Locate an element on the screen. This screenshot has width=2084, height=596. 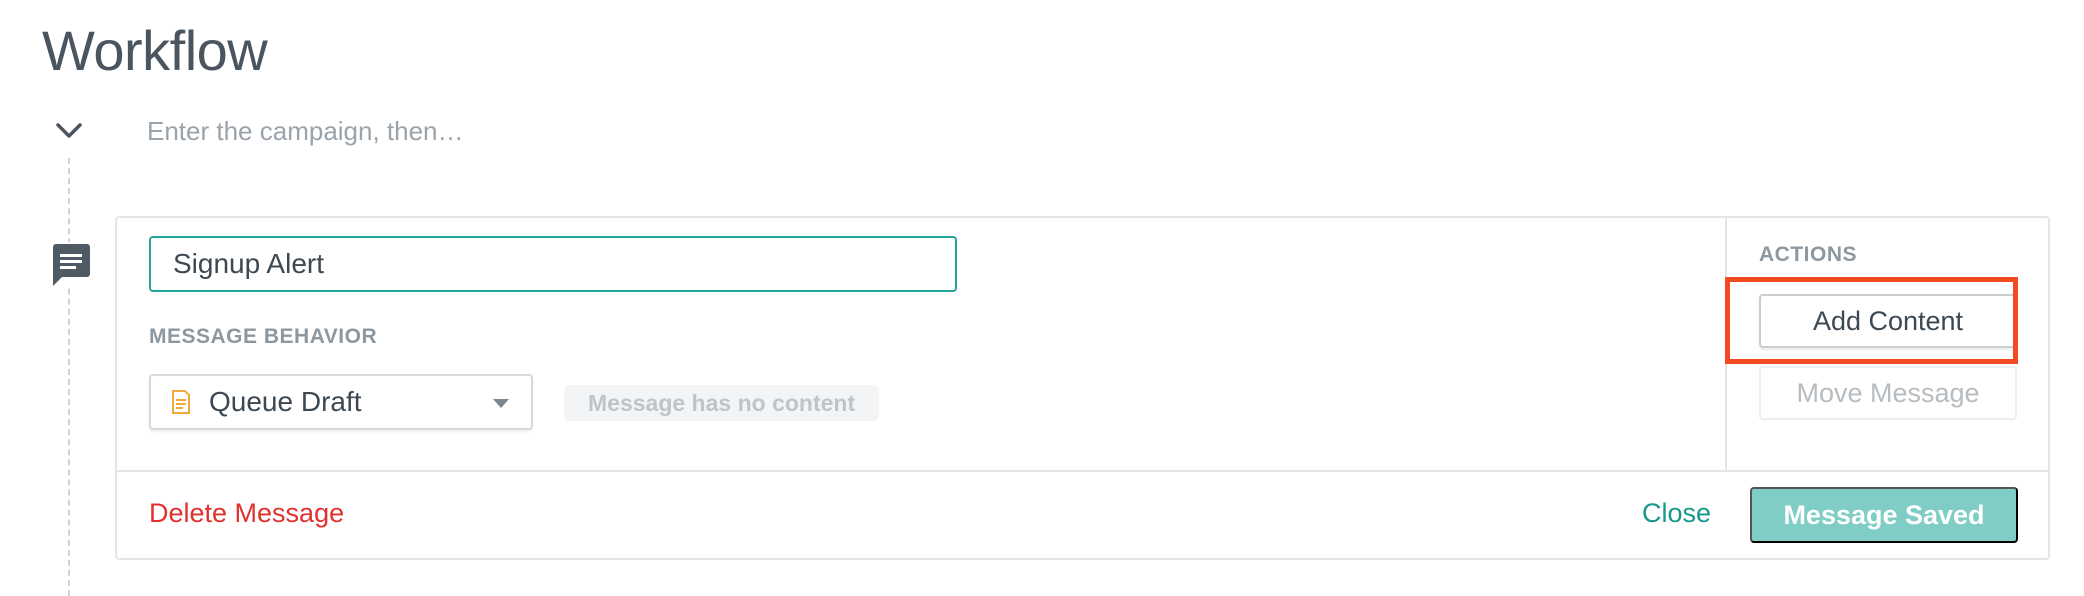
actions-label: ACTIONS is located at coordinates (1808, 254).